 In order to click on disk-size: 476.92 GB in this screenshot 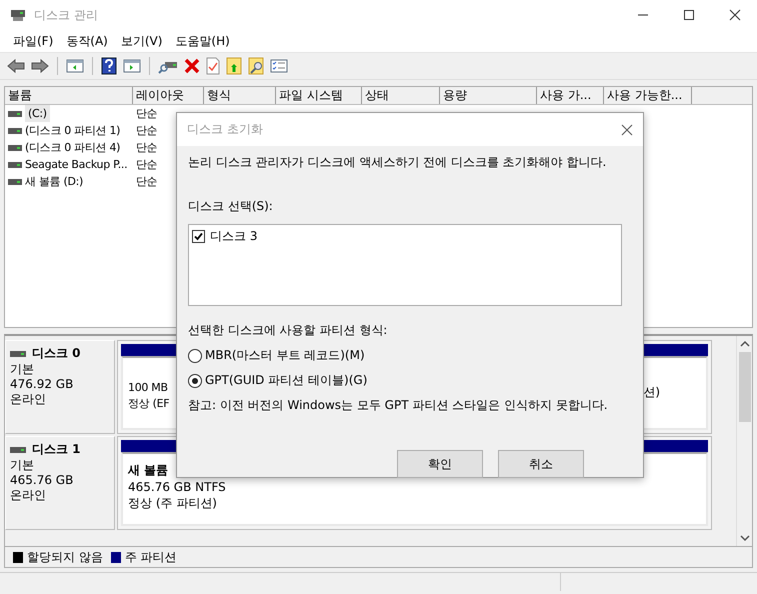, I will do `click(42, 384)`.